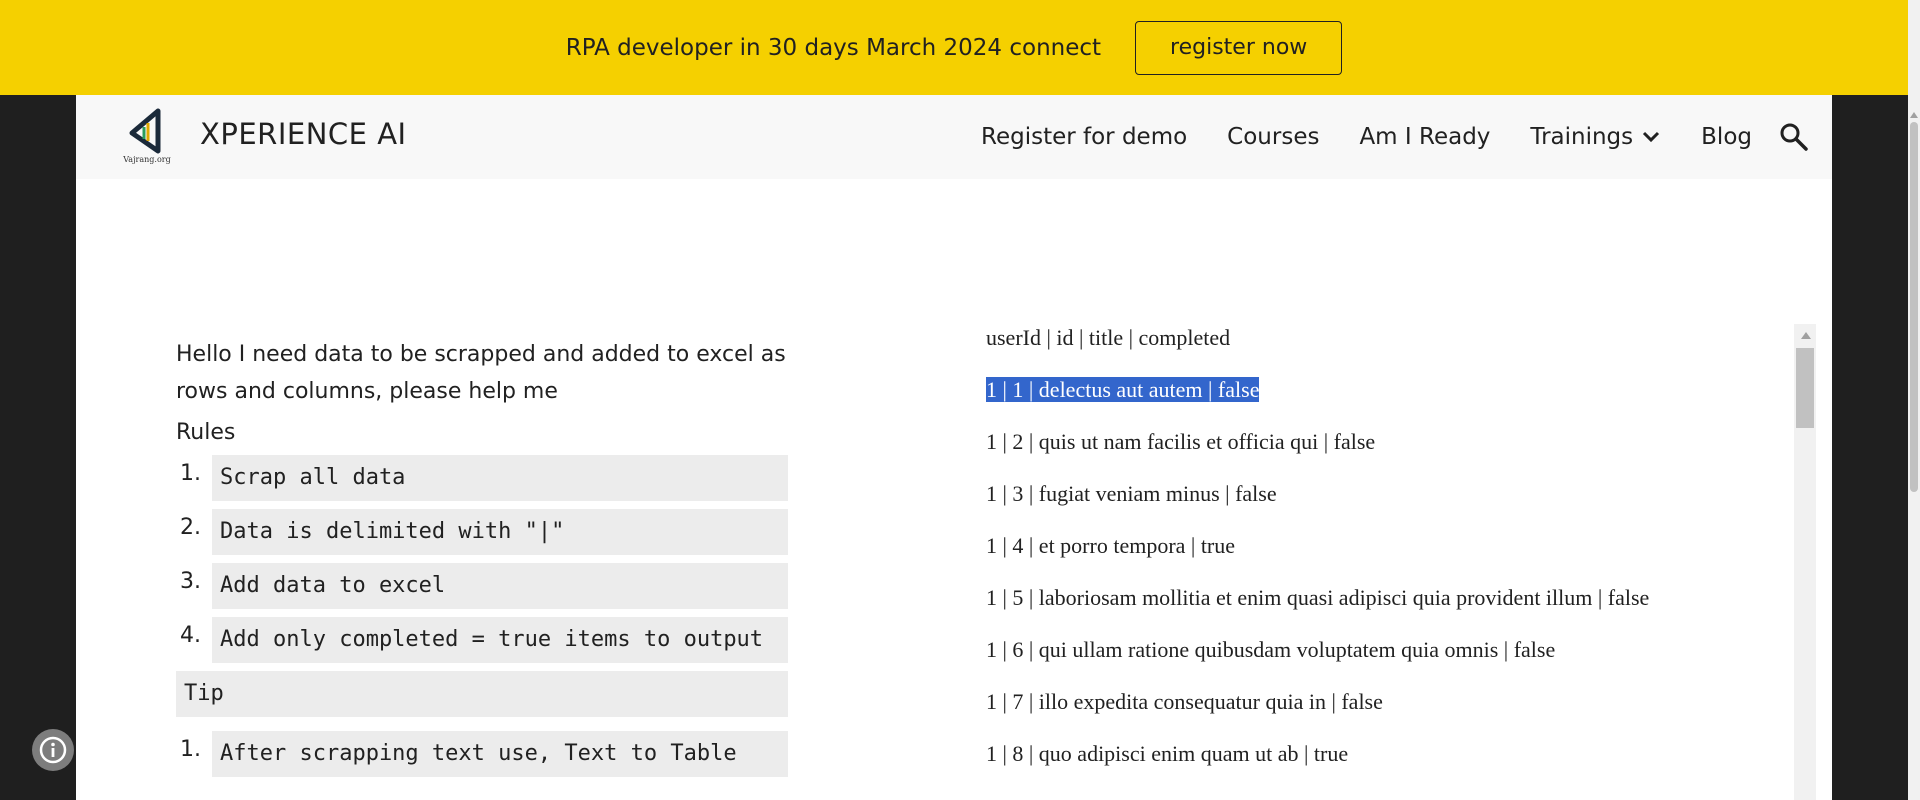 The height and width of the screenshot is (800, 1920). What do you see at coordinates (500, 586) in the screenshot?
I see `rule-code: Add data to excel` at bounding box center [500, 586].